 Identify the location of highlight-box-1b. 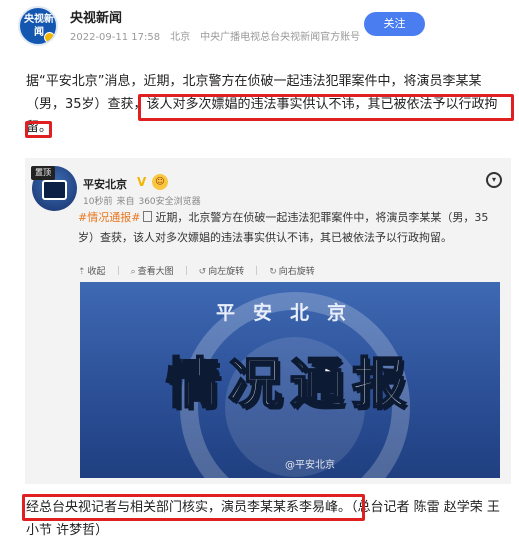
(38, 129).